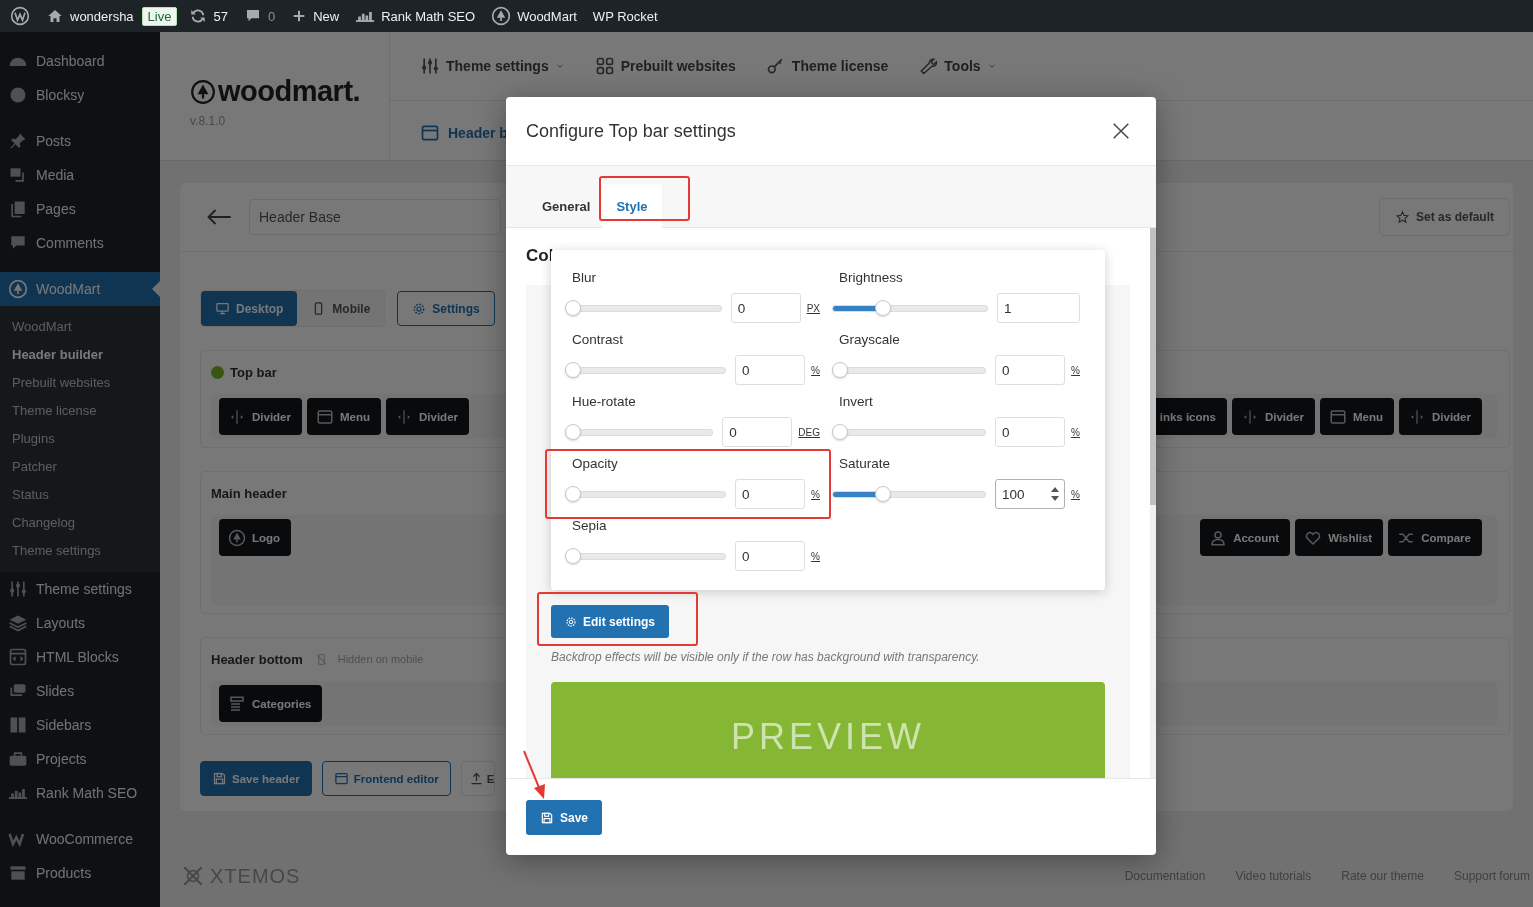  Describe the element at coordinates (80, 691) in the screenshot. I see `menu-item: Slides` at that location.